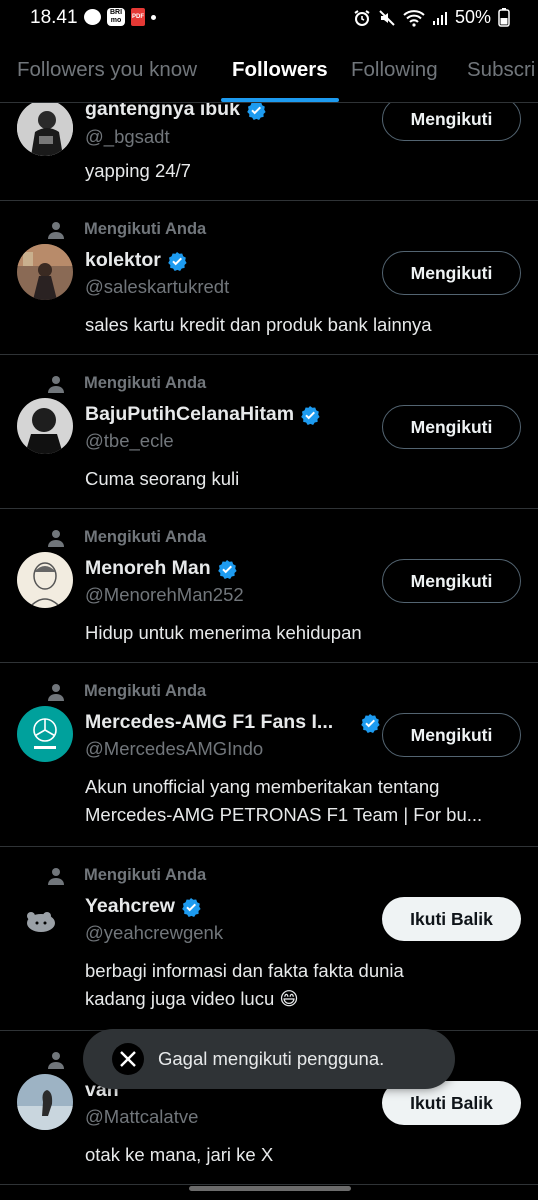 The image size is (538, 1200). I want to click on wifi-icon, so click(414, 18).